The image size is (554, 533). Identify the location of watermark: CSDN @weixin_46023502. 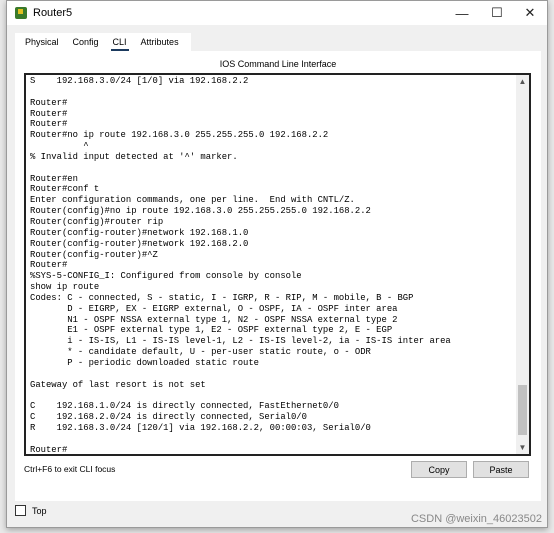
(476, 519).